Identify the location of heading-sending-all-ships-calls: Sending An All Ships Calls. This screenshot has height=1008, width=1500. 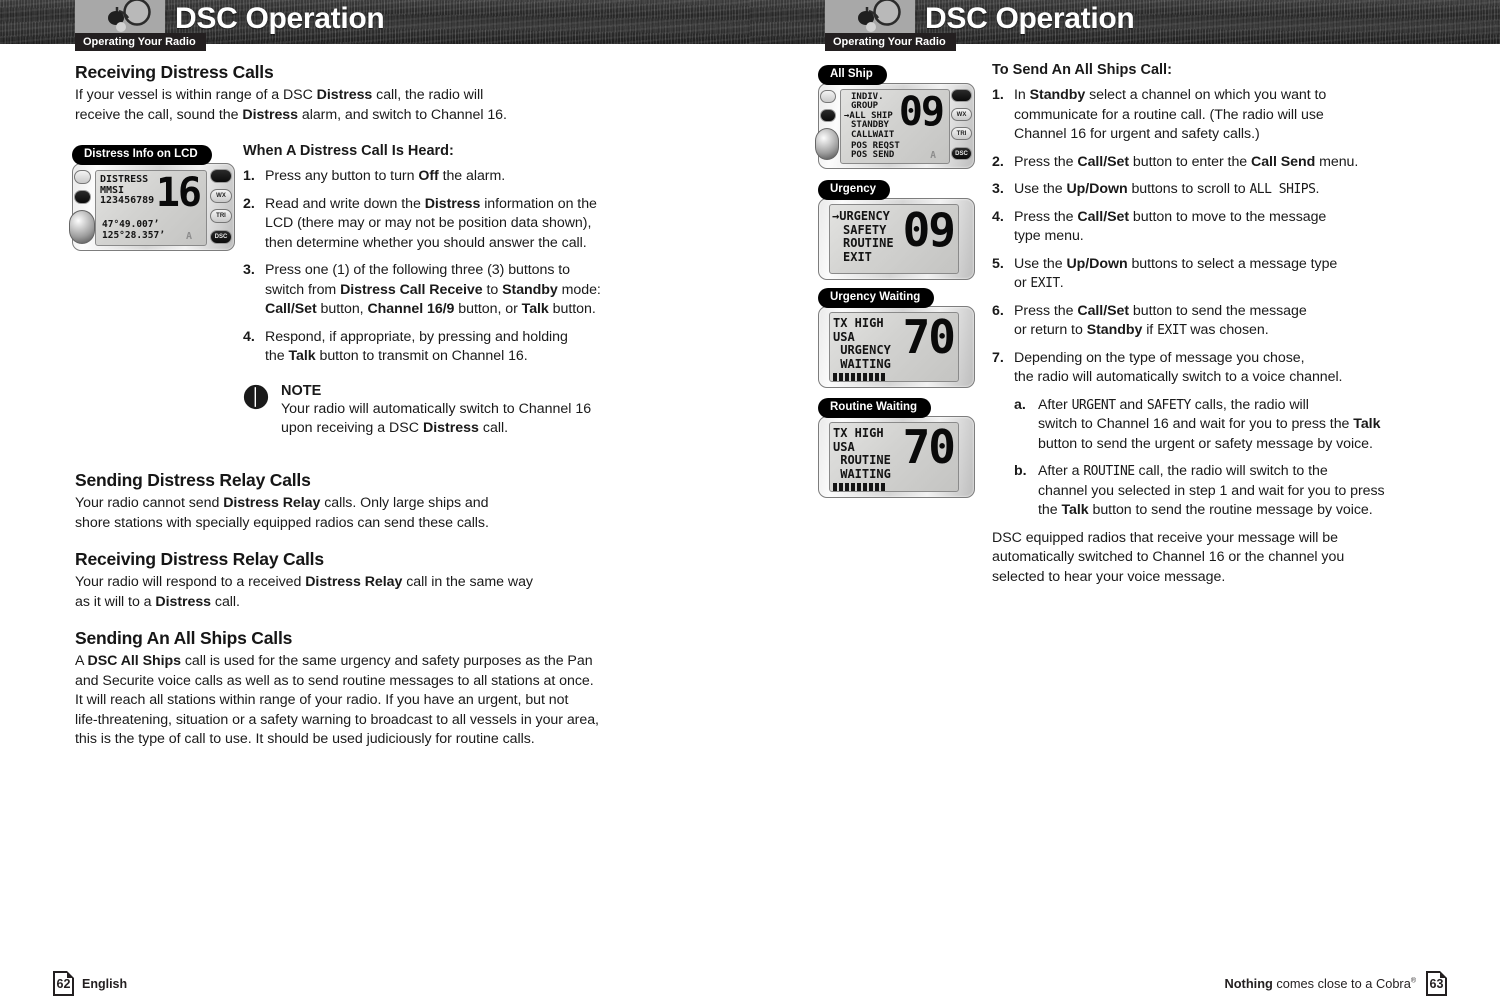
(184, 638).